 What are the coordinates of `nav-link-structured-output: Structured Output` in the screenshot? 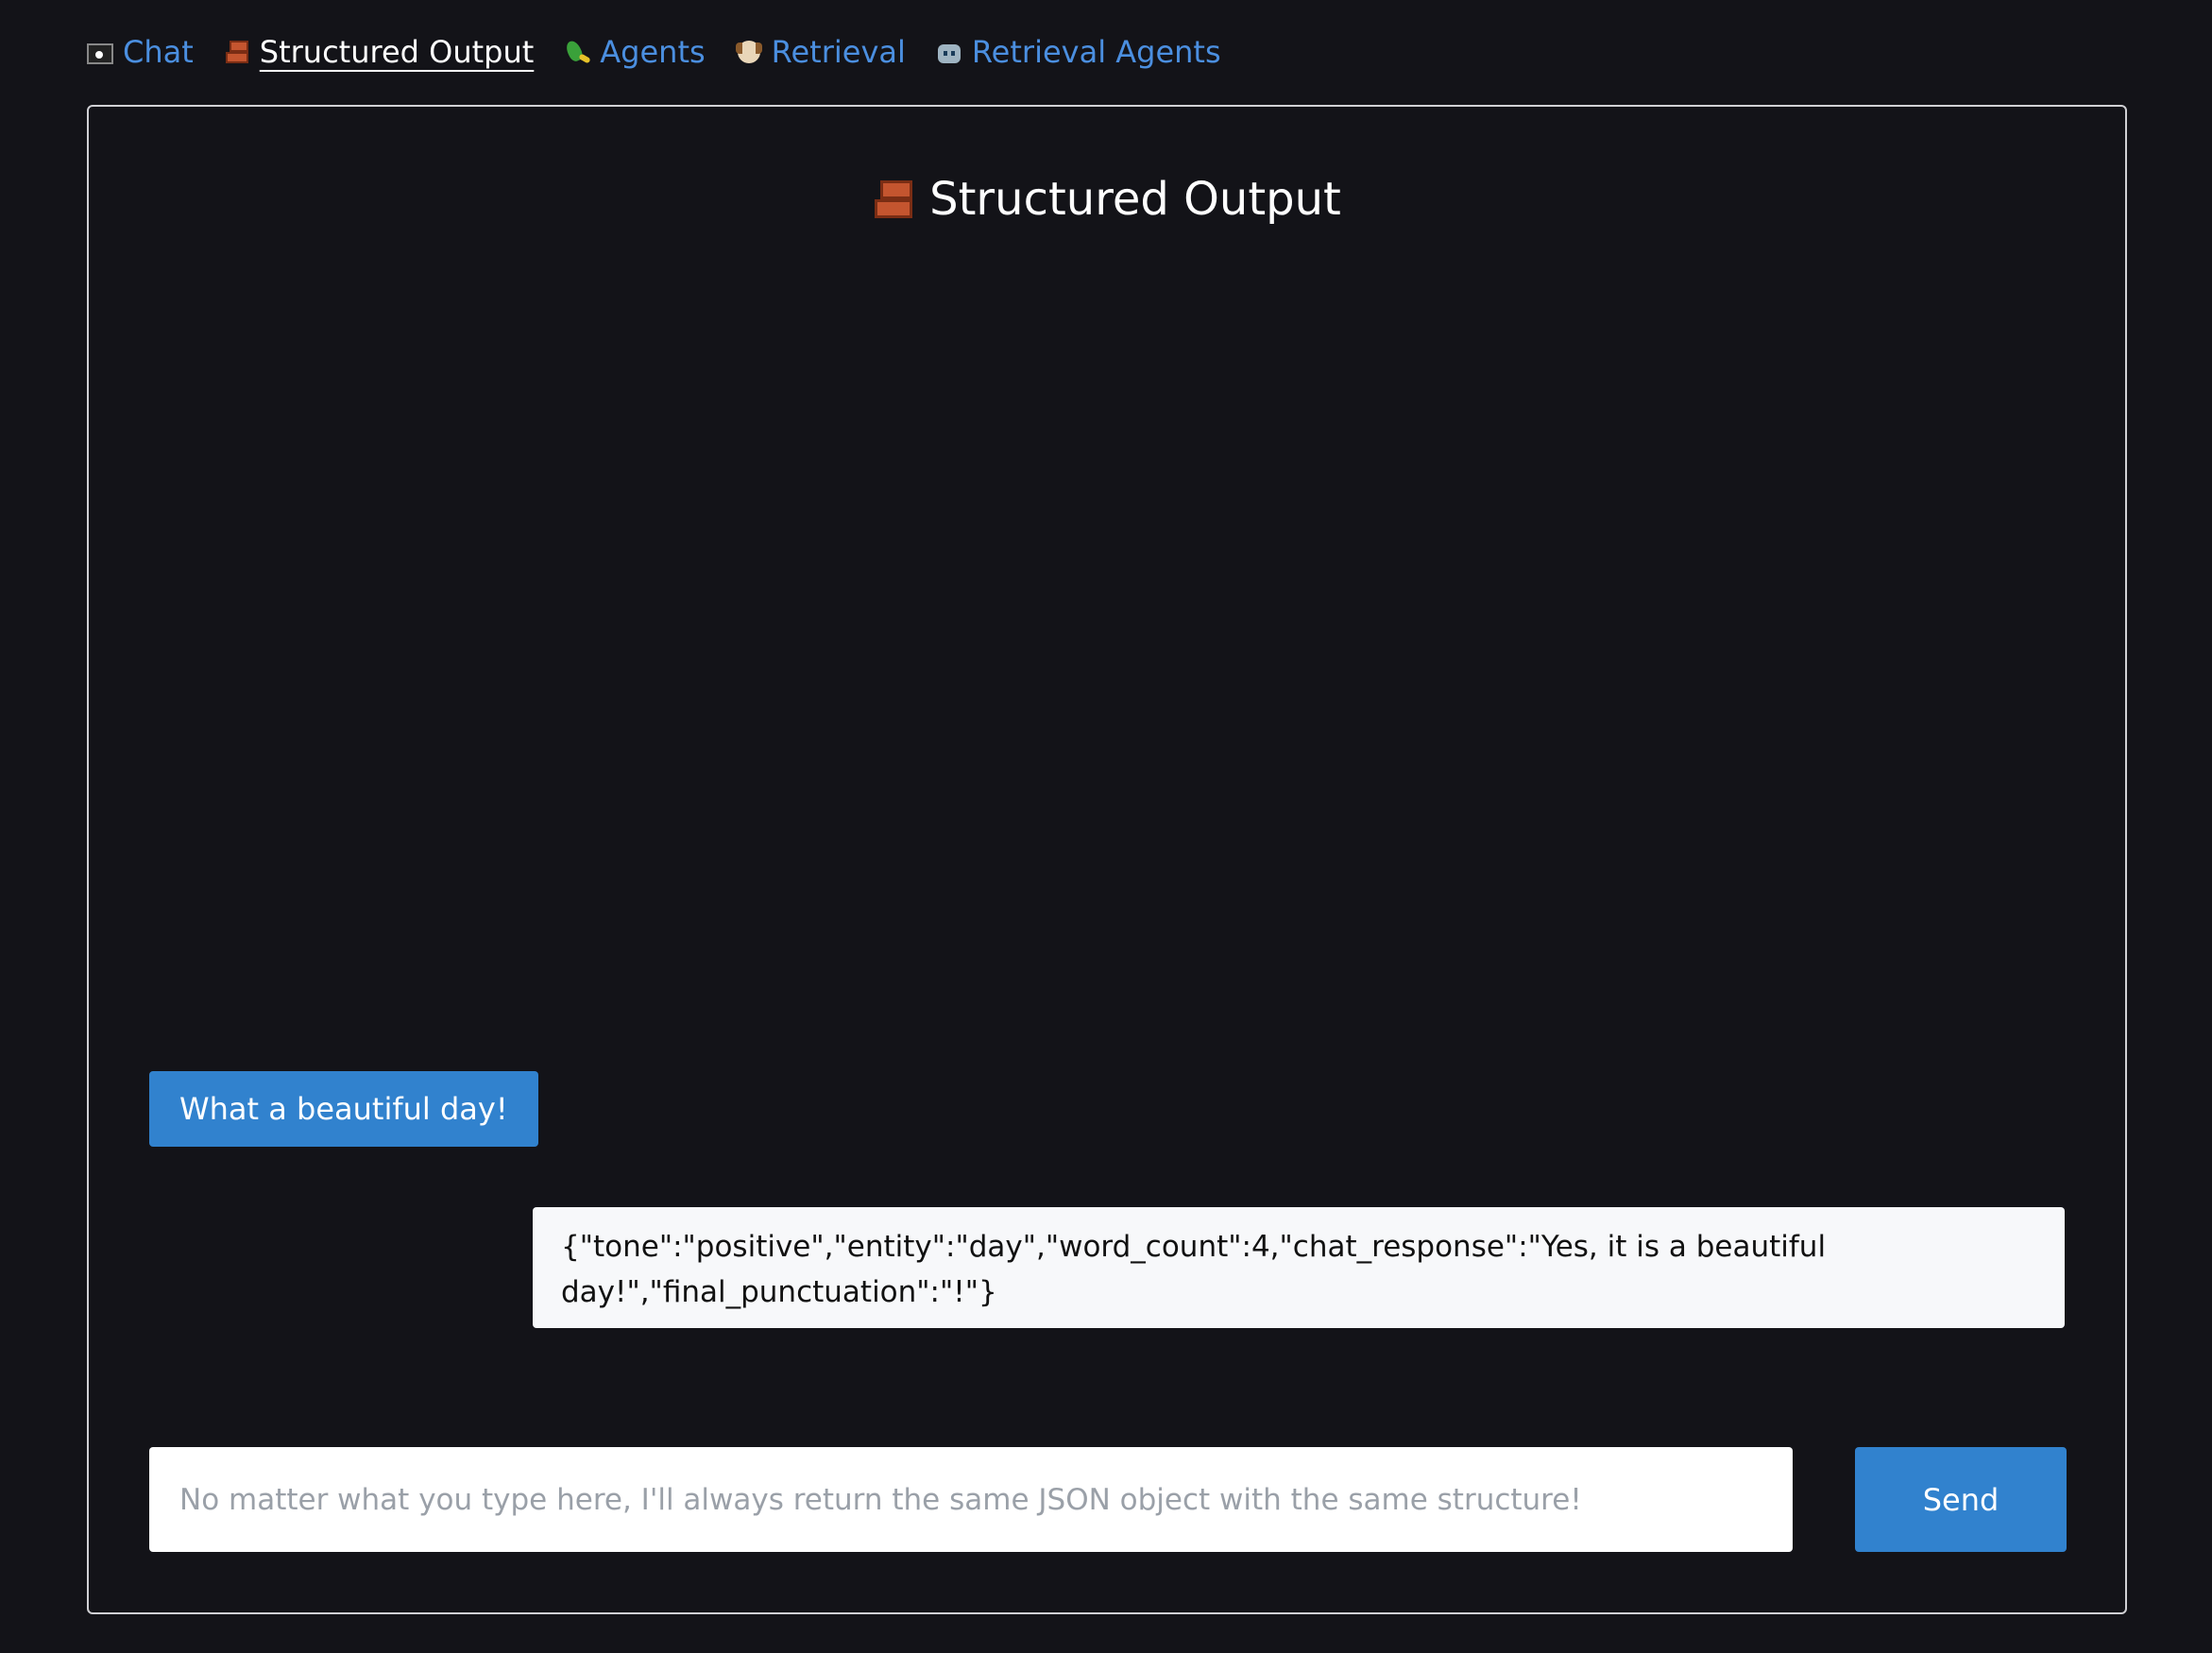 It's located at (379, 52).